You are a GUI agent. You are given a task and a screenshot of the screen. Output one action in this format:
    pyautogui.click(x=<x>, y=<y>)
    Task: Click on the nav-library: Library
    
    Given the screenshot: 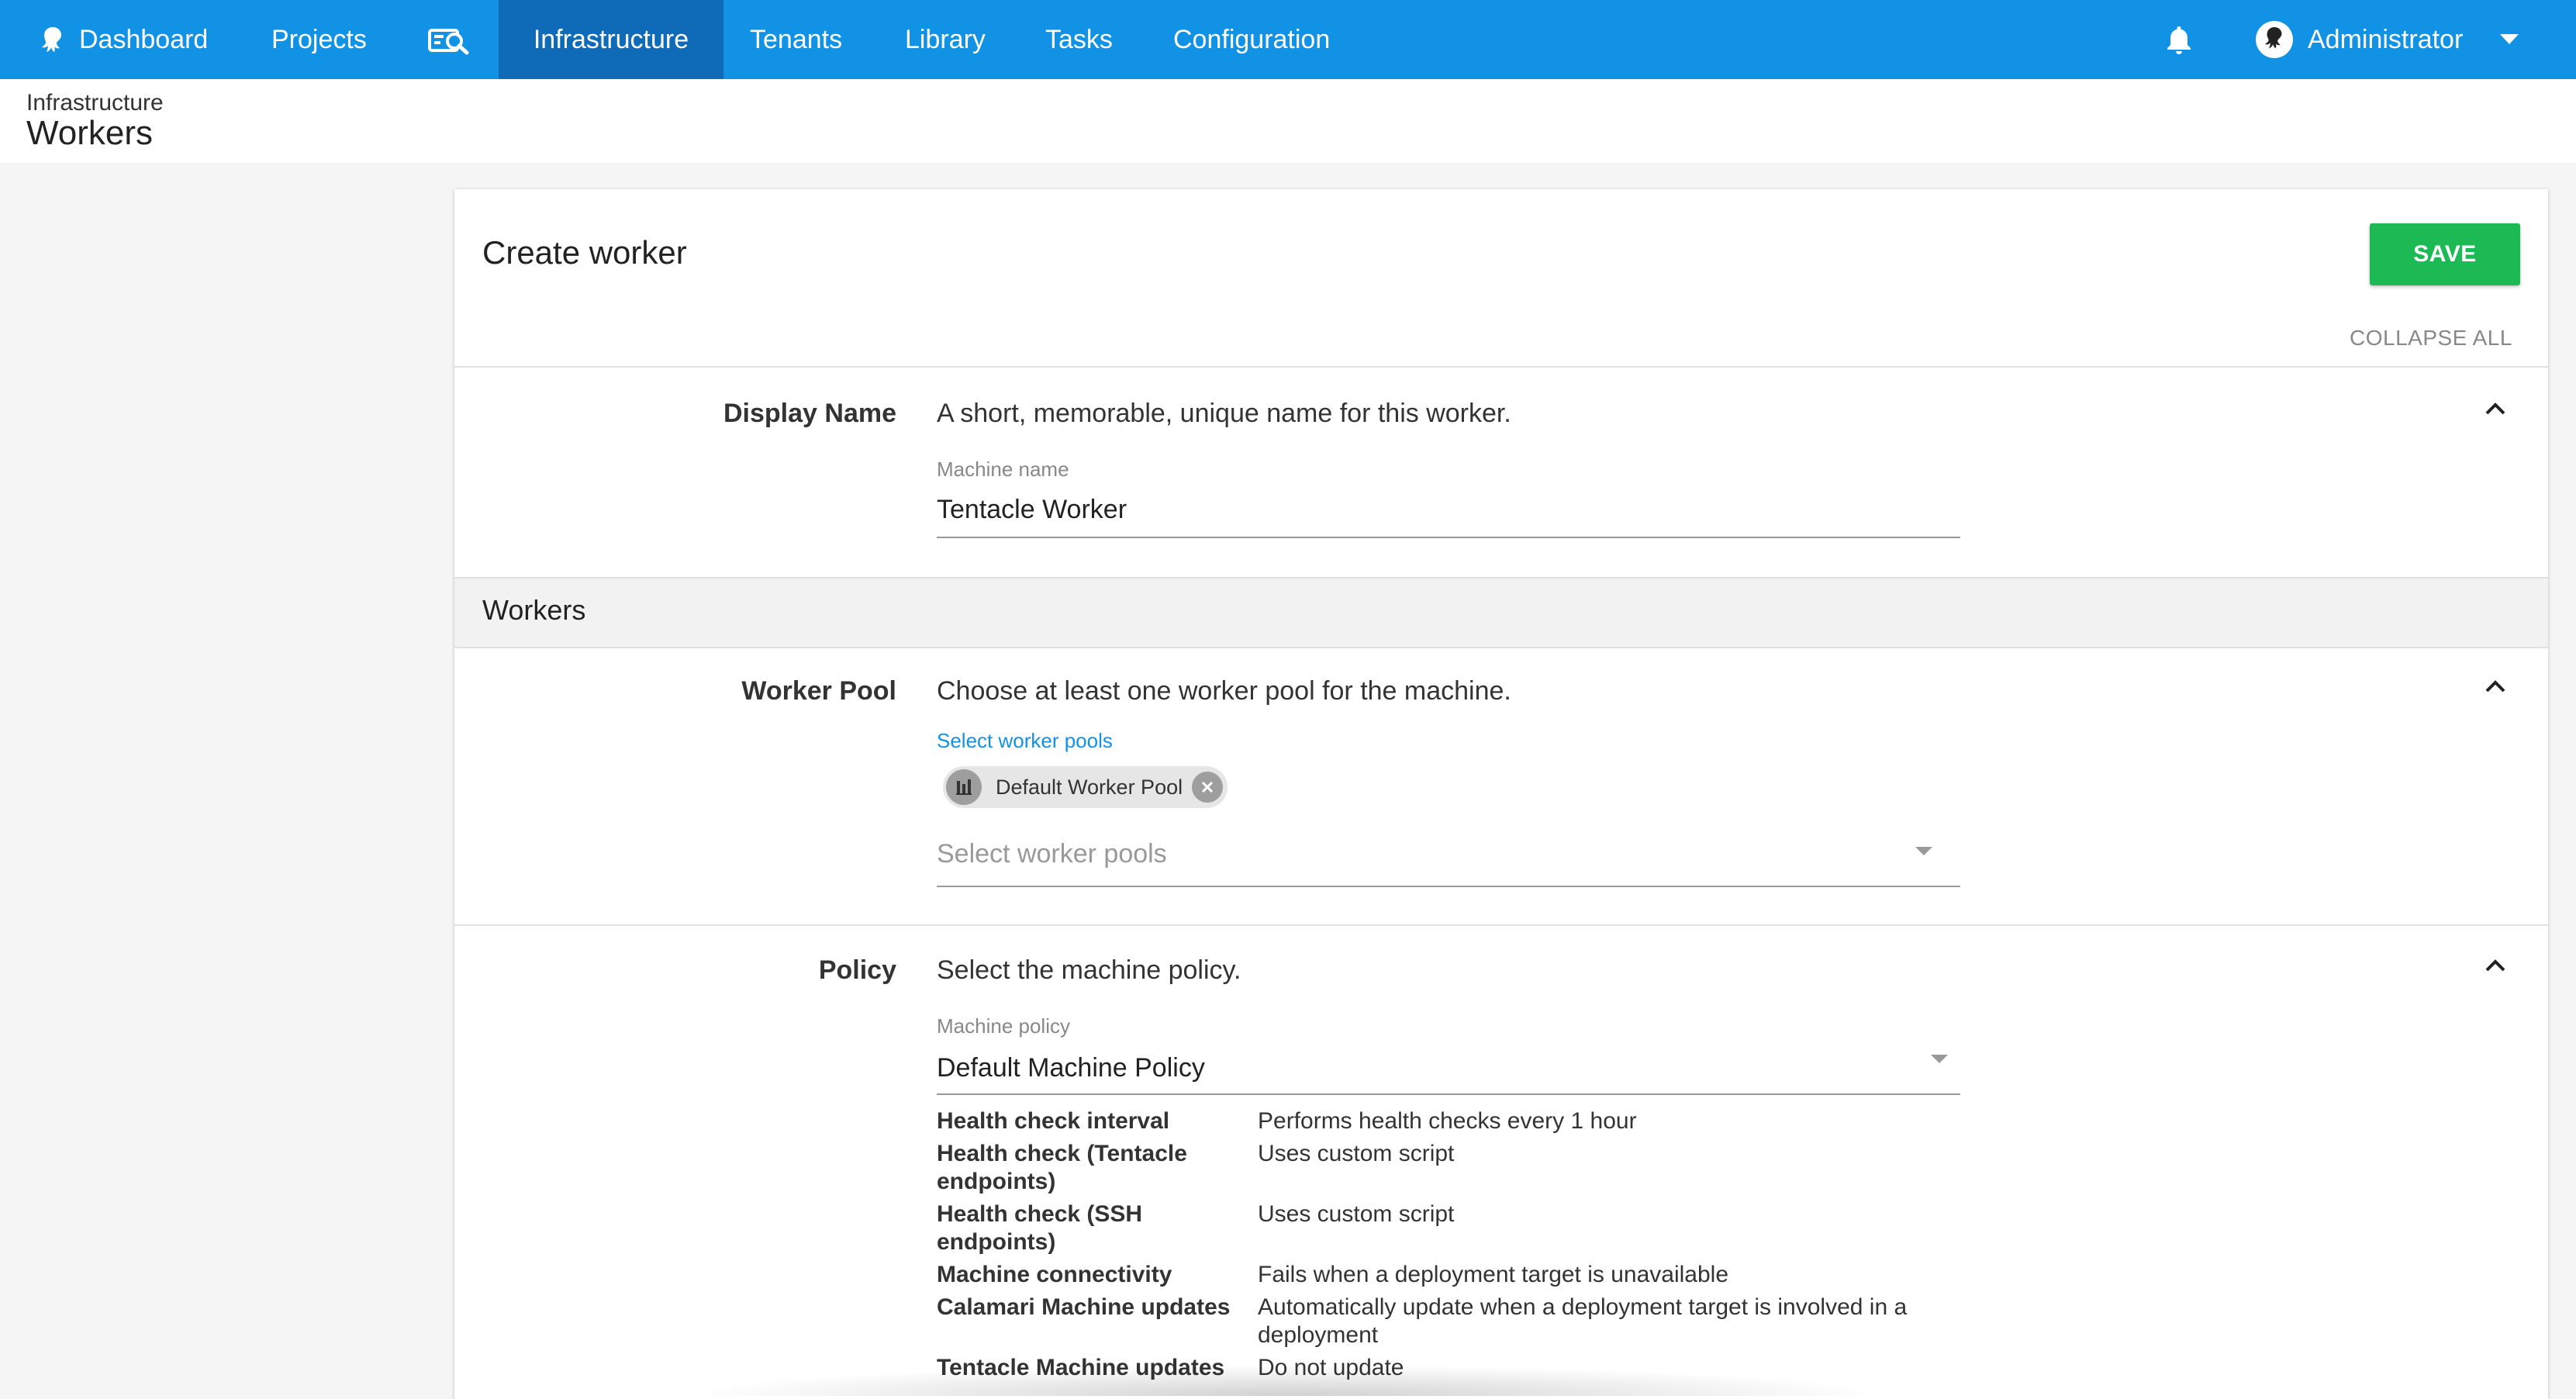 What is the action you would take?
    pyautogui.click(x=946, y=39)
    